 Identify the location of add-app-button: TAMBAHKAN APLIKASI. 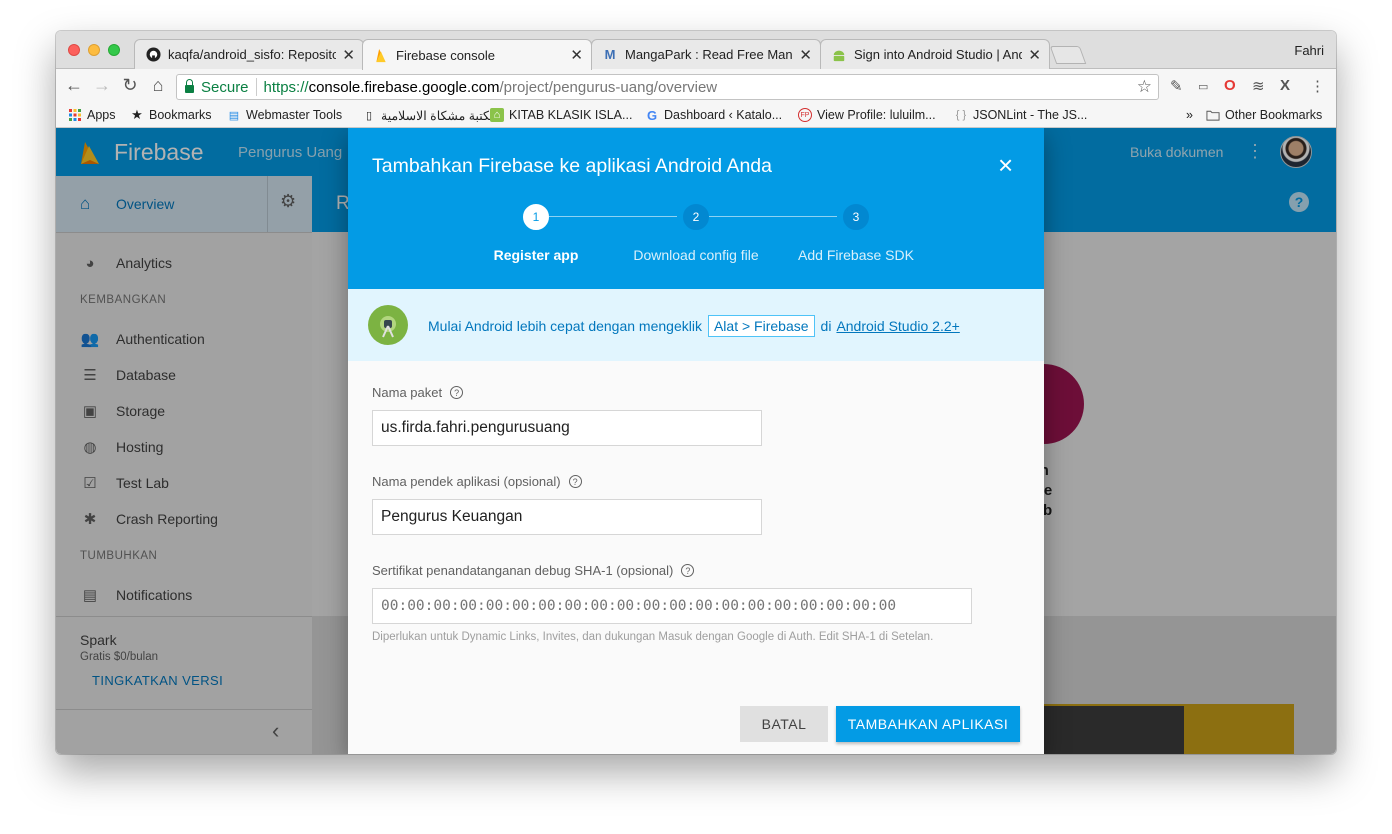
(928, 724).